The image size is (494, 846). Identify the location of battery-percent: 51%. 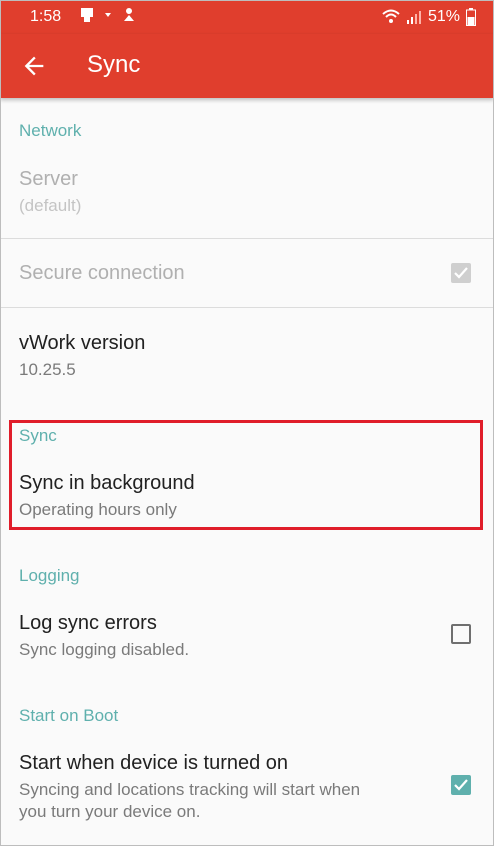
(443, 16).